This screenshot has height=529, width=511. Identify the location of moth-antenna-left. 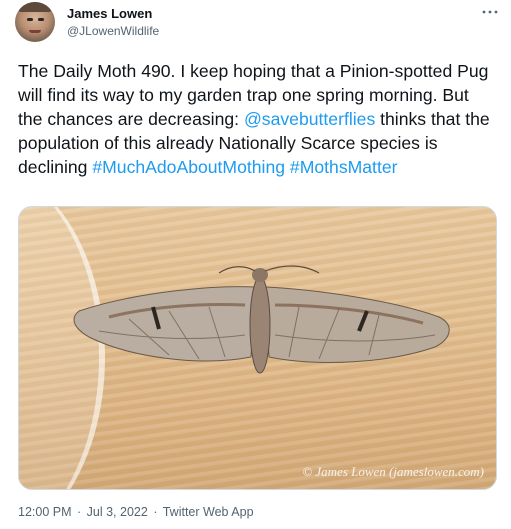
(237, 270).